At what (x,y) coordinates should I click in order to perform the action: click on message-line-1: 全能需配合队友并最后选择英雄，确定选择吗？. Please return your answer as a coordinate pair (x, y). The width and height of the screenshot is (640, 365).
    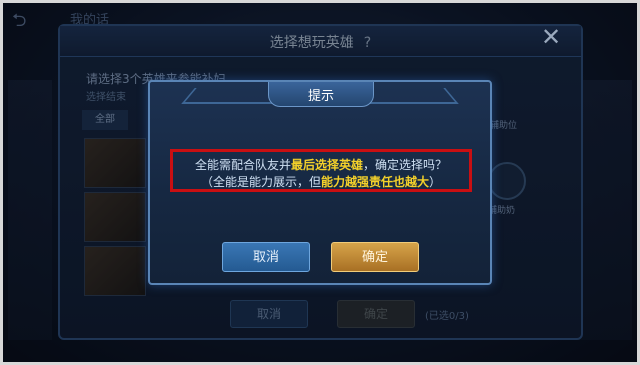
    Looking at the image, I should click on (321, 165).